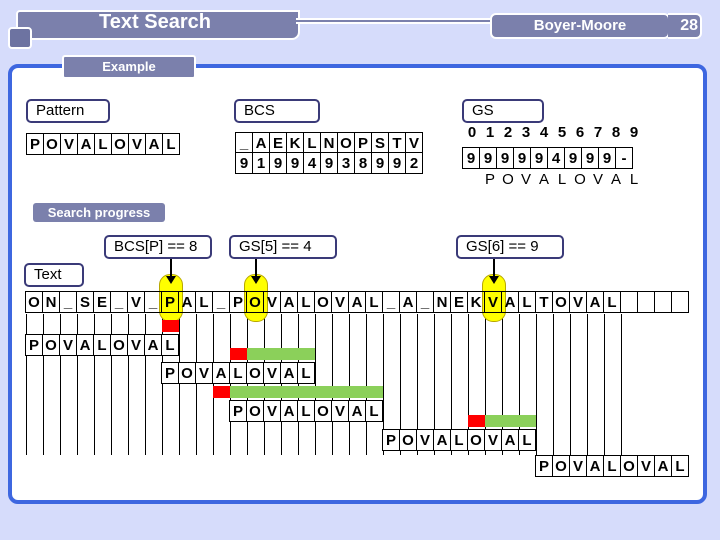 This screenshot has width=720, height=540. I want to click on pattern-cell: A, so click(154, 144).